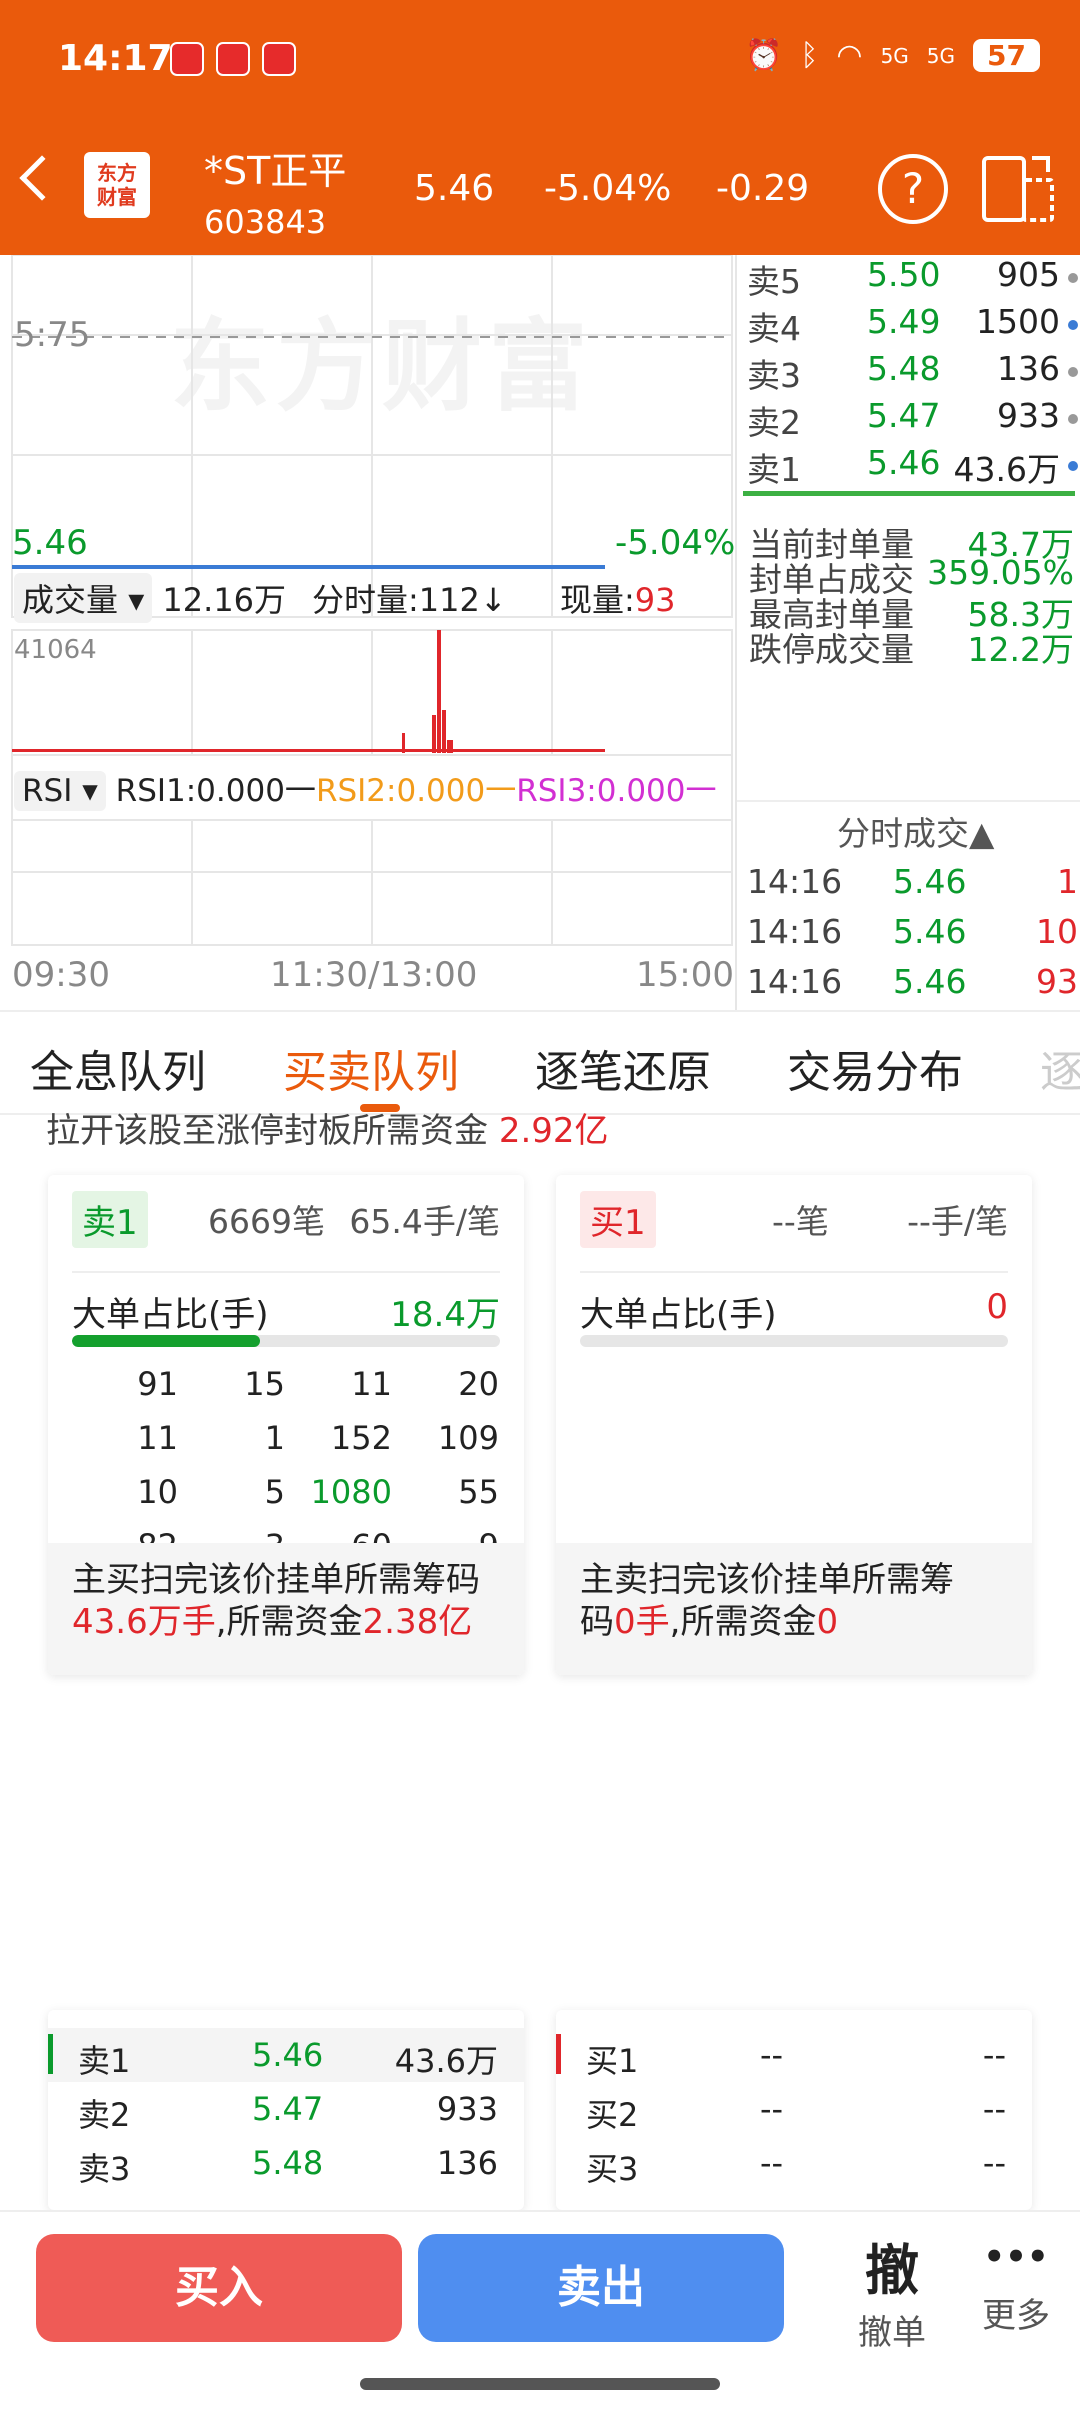  I want to click on minute-volume: 分时量:112↓, so click(409, 600).